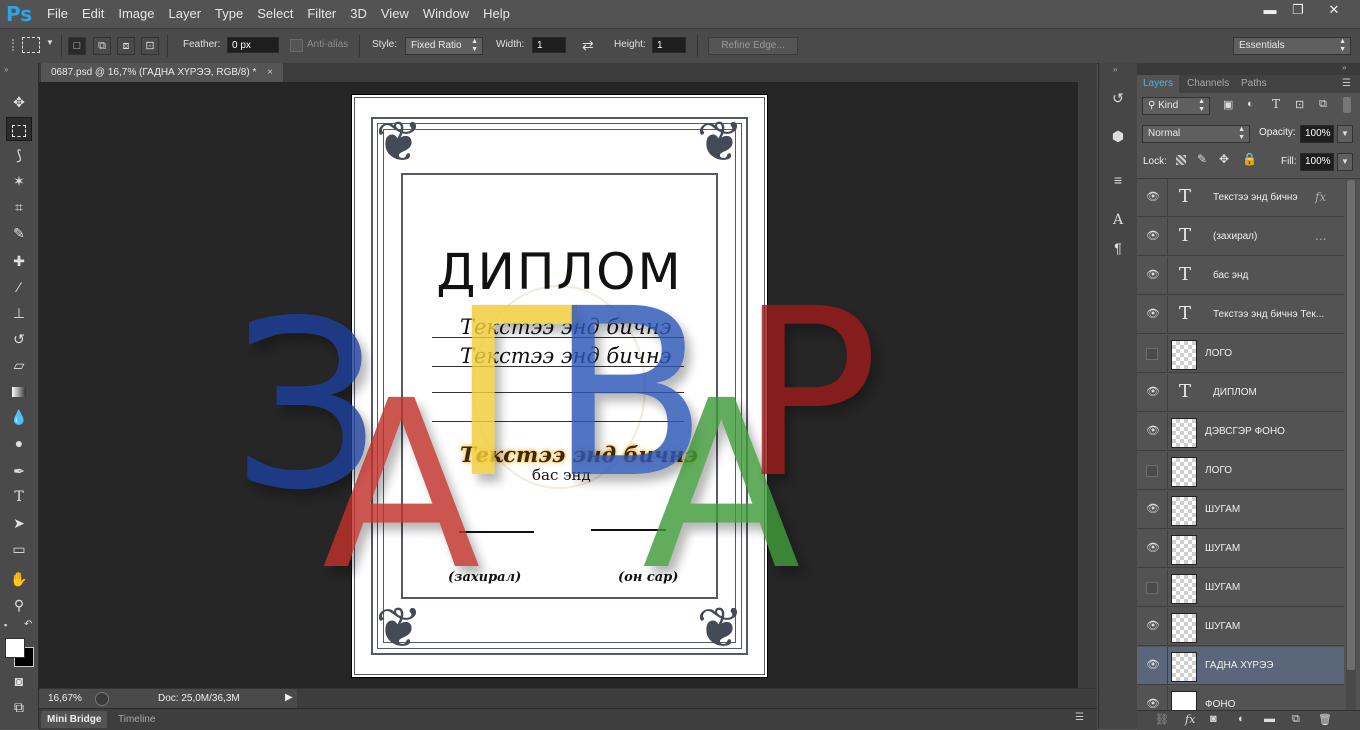 The width and height of the screenshot is (1360, 730). What do you see at coordinates (1190, 719) in the screenshot?
I see `fx-icon: fx` at bounding box center [1190, 719].